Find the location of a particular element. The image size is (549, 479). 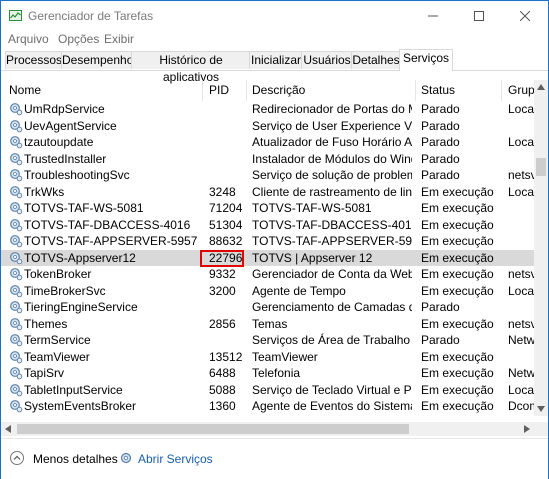

service-pid: 71204 is located at coordinates (226, 208).